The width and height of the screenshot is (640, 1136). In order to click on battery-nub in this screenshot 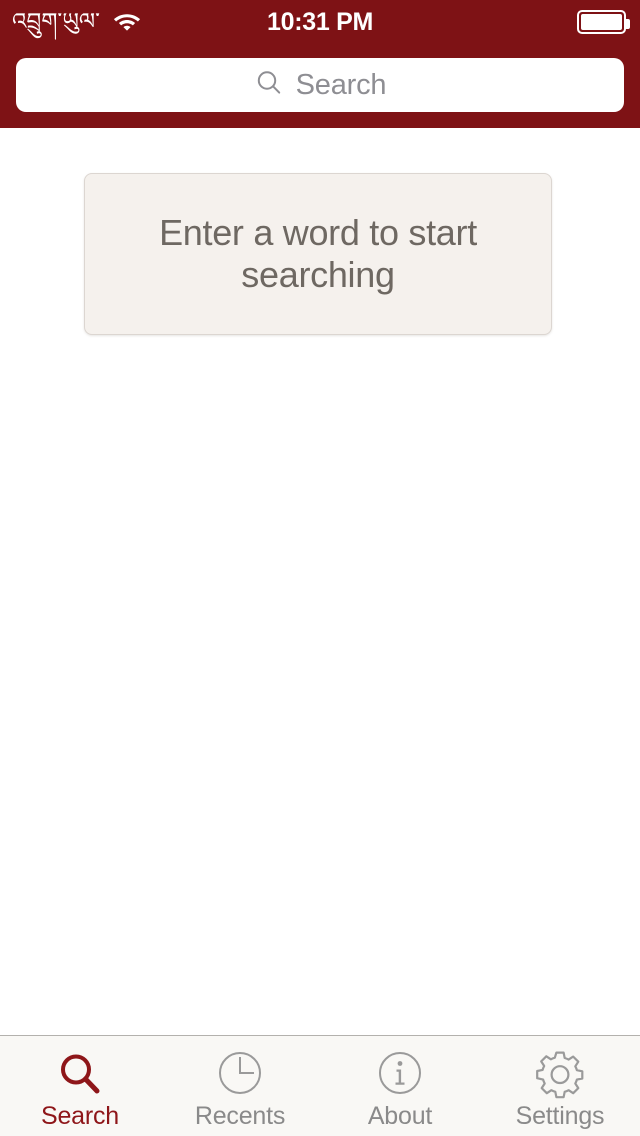, I will do `click(628, 24)`.